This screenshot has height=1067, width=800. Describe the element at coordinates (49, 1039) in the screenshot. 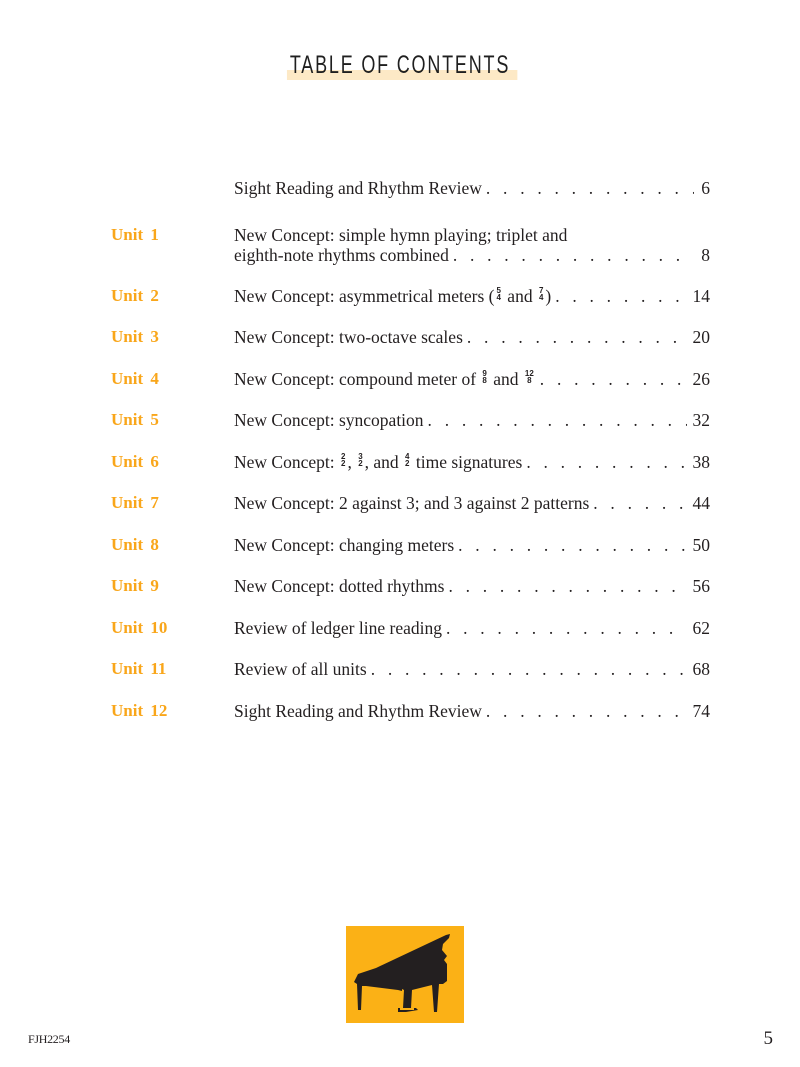

I see `footer-catalog-code: FJH2254` at that location.